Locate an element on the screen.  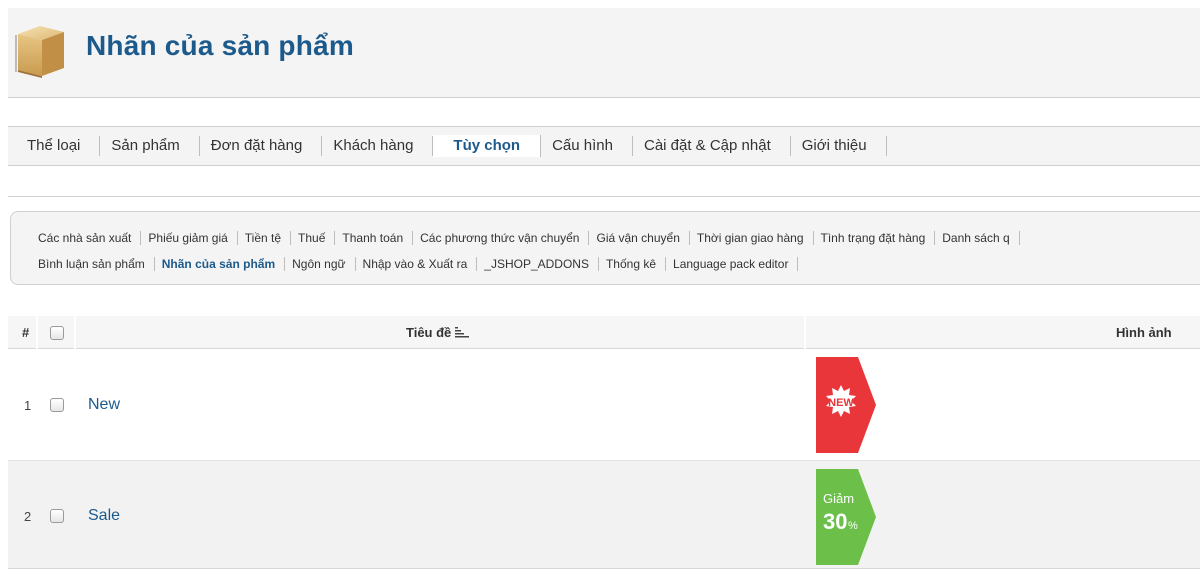
submenu-item-manufacturers: Các nhà sản xuất is located at coordinates (86, 238).